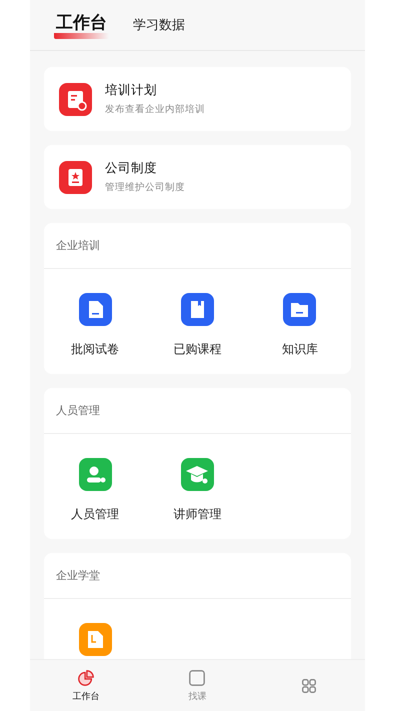  Describe the element at coordinates (131, 90) in the screenshot. I see `card-title: 培训计划` at that location.